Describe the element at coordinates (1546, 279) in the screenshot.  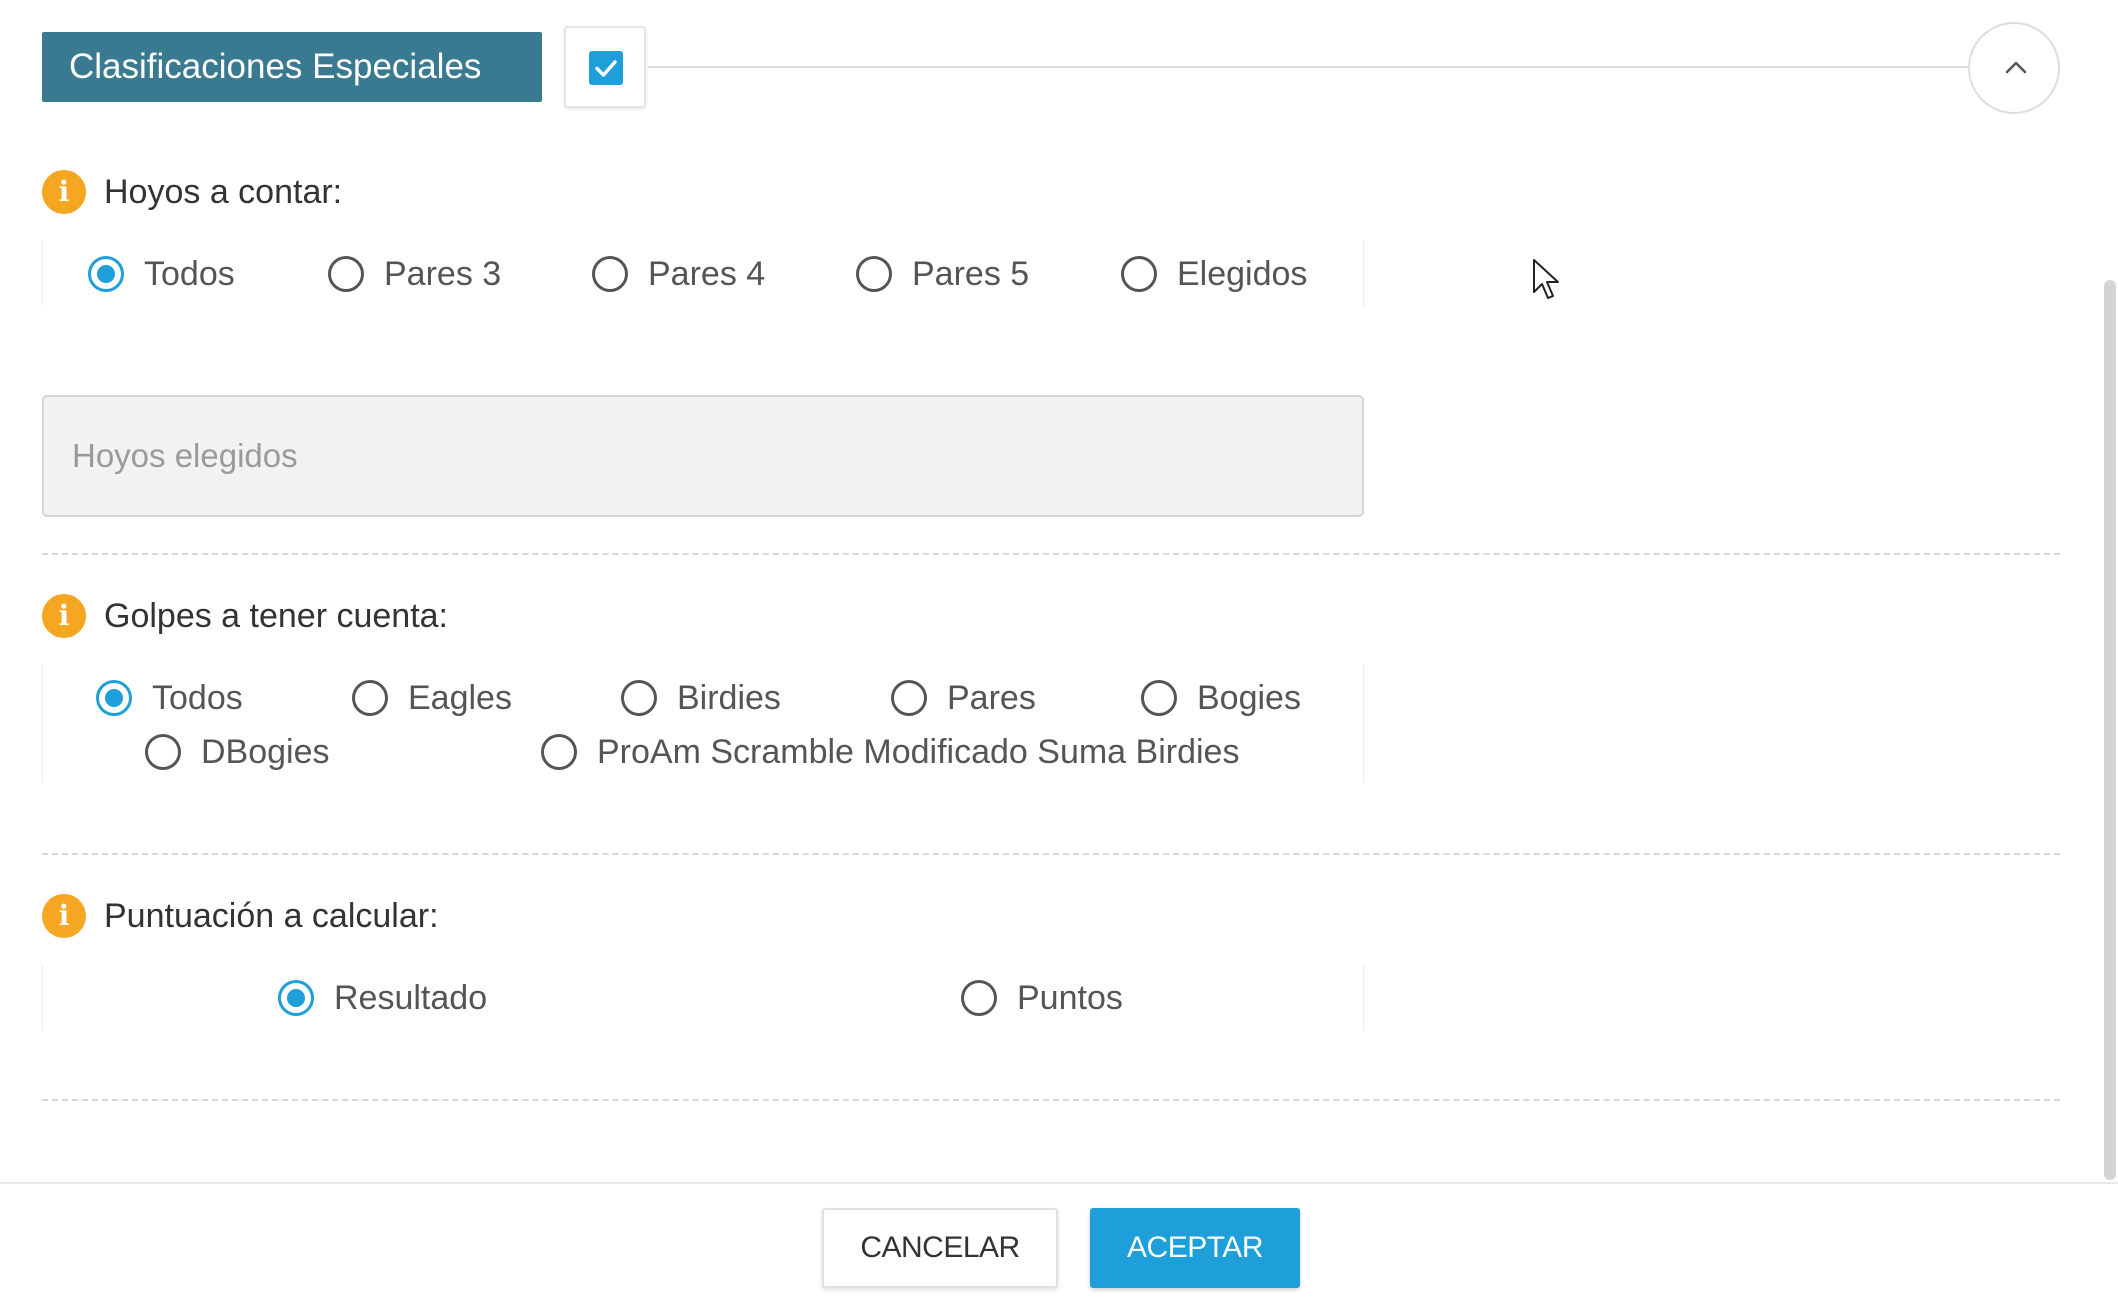
I see `mouse-cursor-icon` at that location.